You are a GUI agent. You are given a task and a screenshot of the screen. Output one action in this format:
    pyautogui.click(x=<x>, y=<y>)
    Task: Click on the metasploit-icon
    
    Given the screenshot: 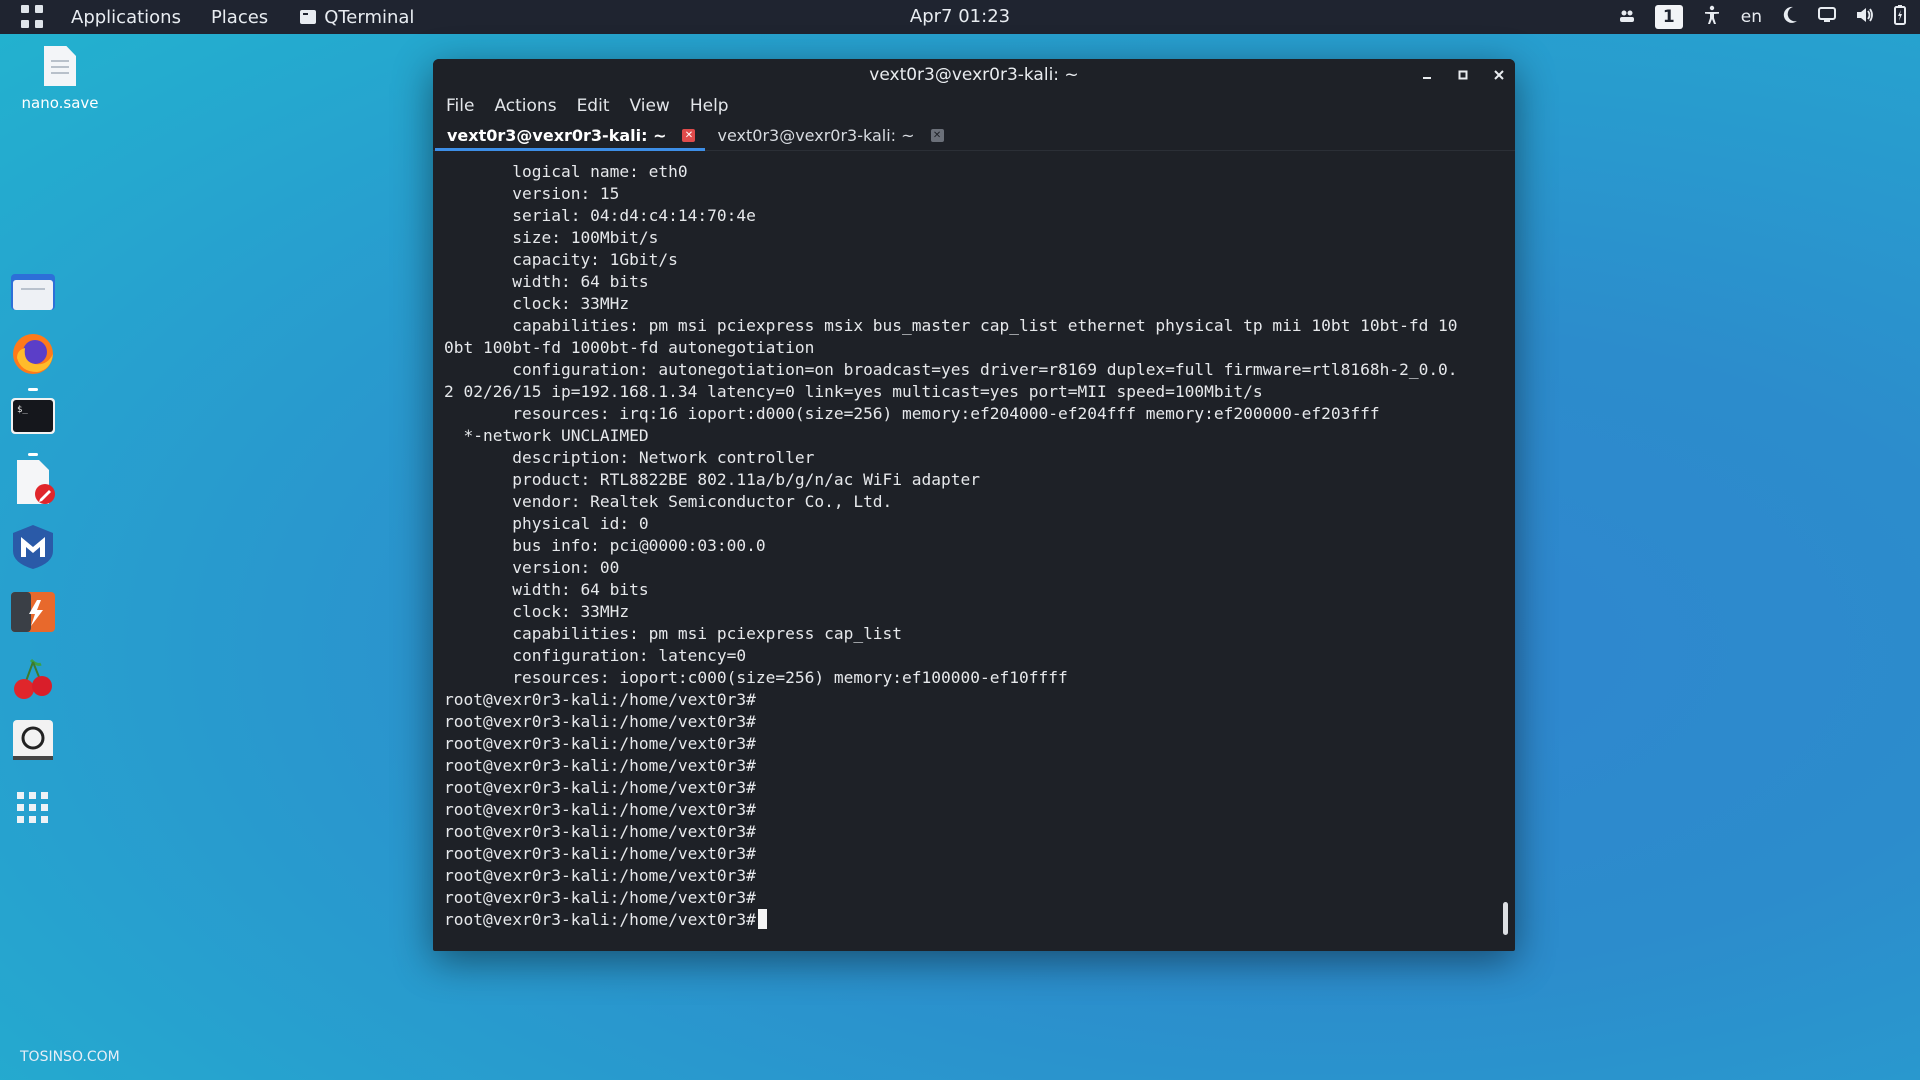 What is the action you would take?
    pyautogui.click(x=33, y=547)
    